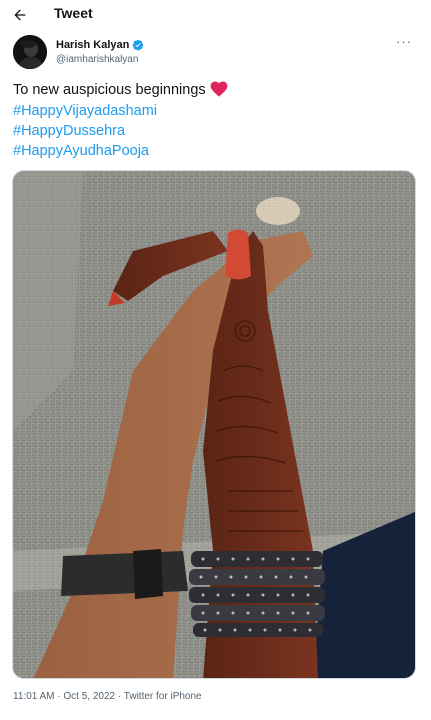 This screenshot has height=720, width=431. I want to click on hashtag-link: #HappyVijayadashami, so click(215, 111).